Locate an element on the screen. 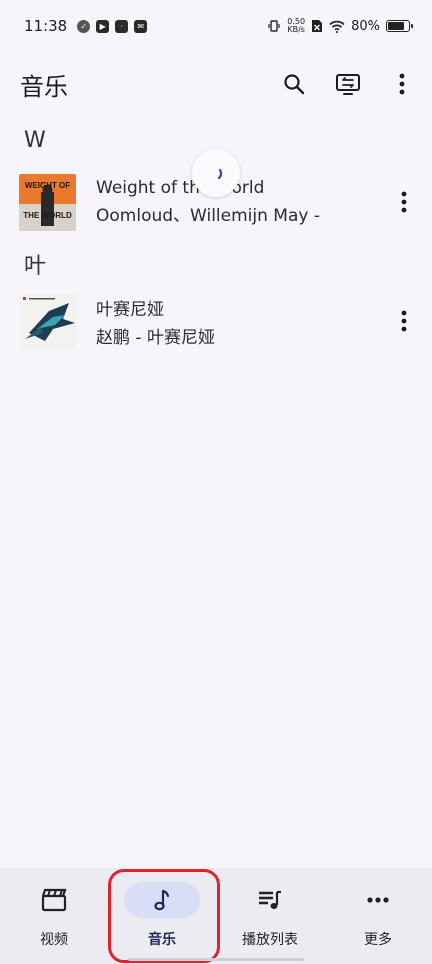 This screenshot has width=432, height=964. page-title: 音乐 is located at coordinates (44, 86).